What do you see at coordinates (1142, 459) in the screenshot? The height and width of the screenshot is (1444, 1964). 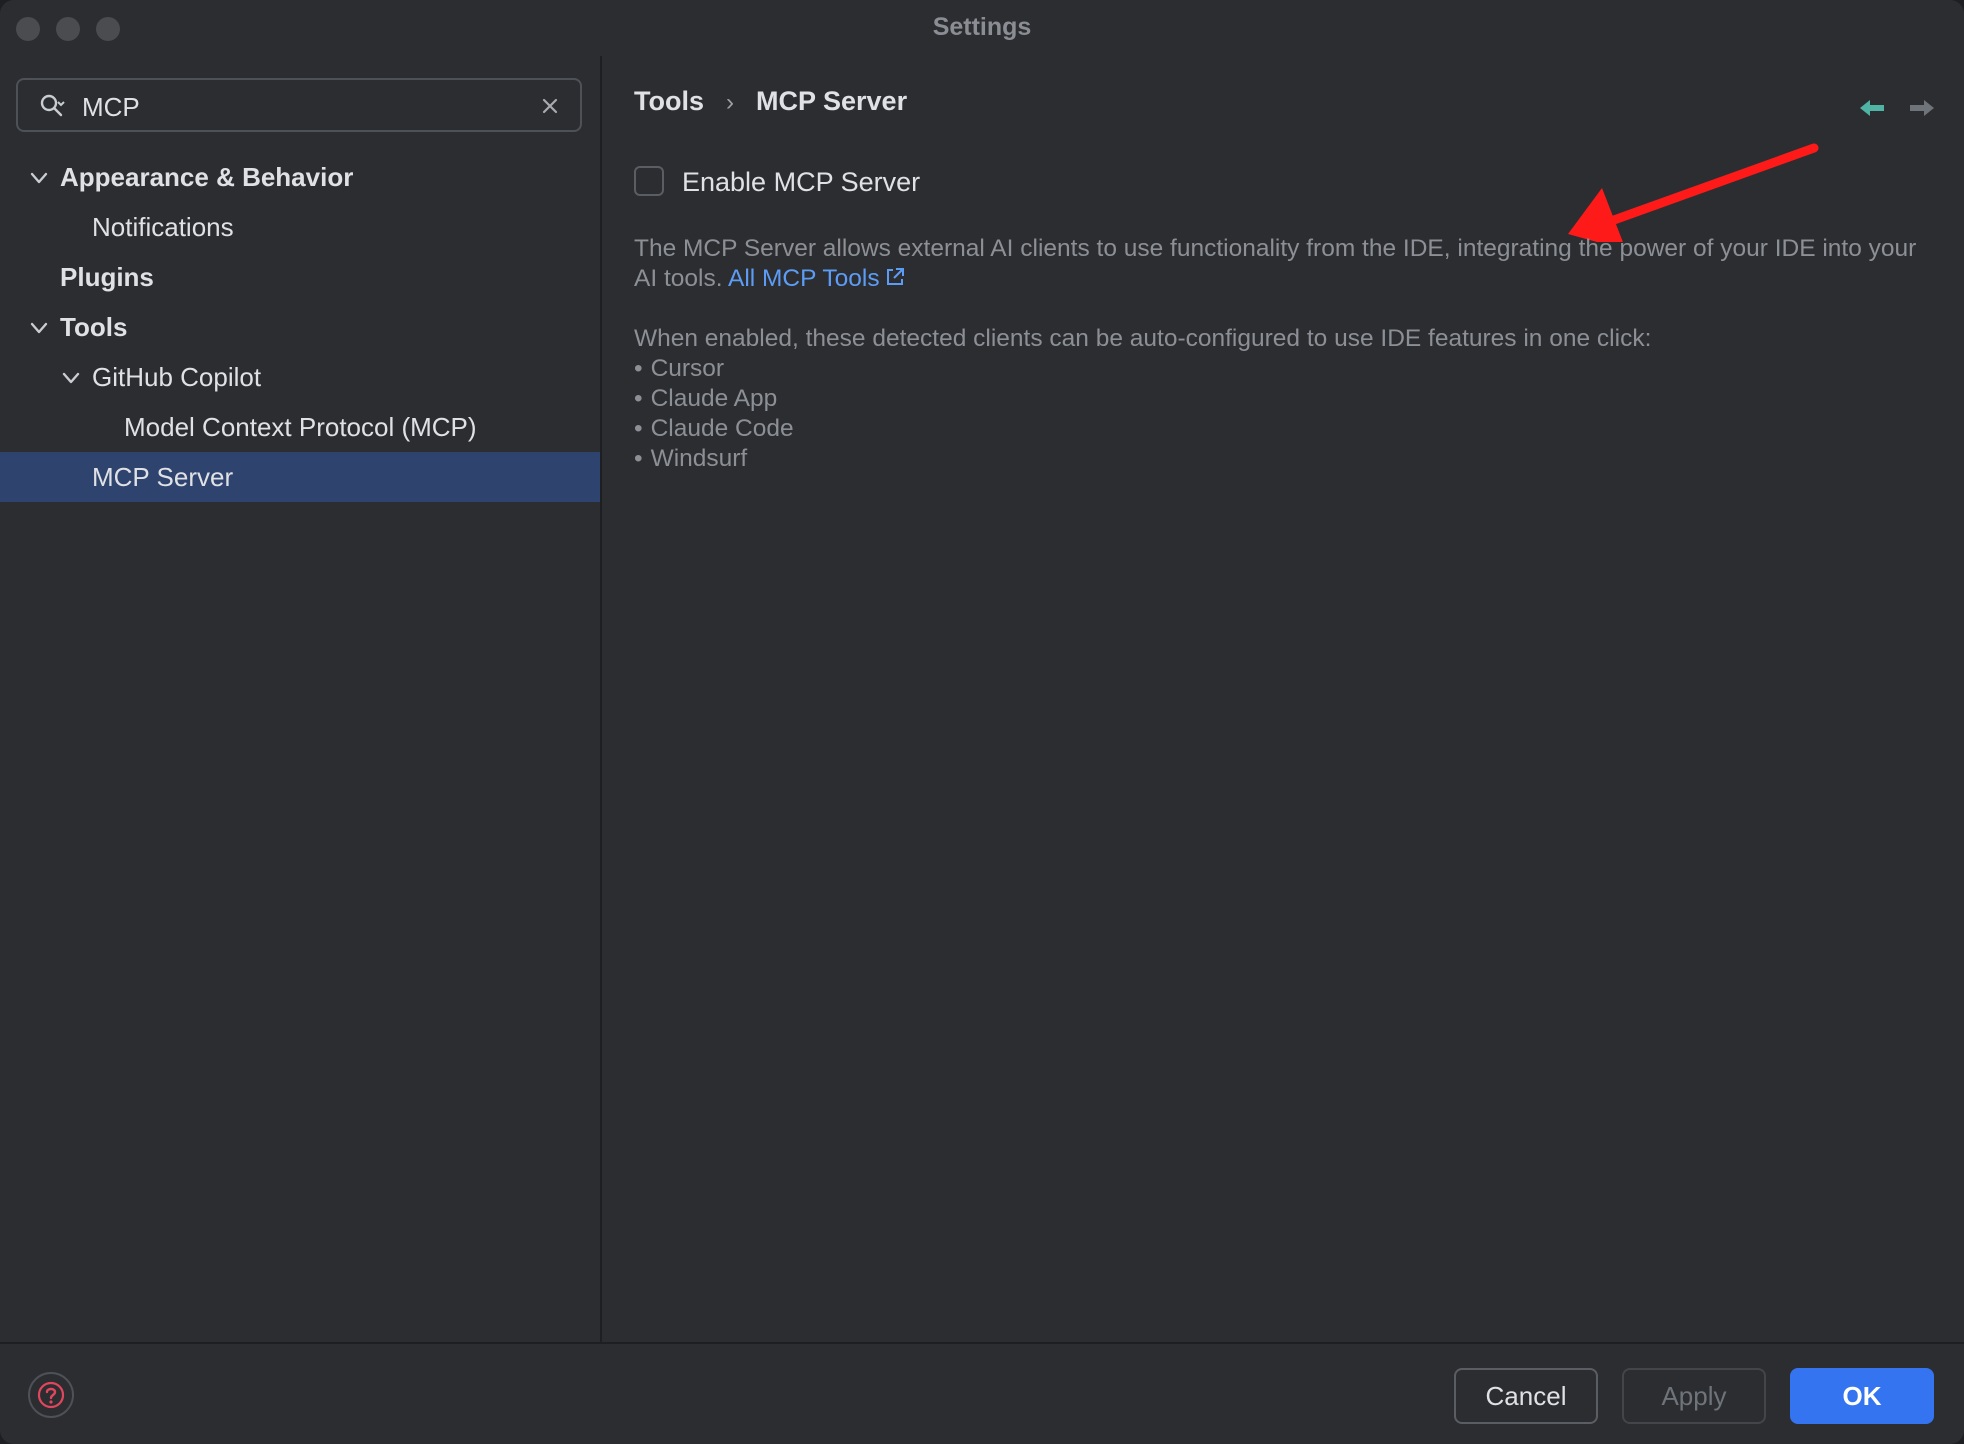 I see `list-item: Windsurf` at bounding box center [1142, 459].